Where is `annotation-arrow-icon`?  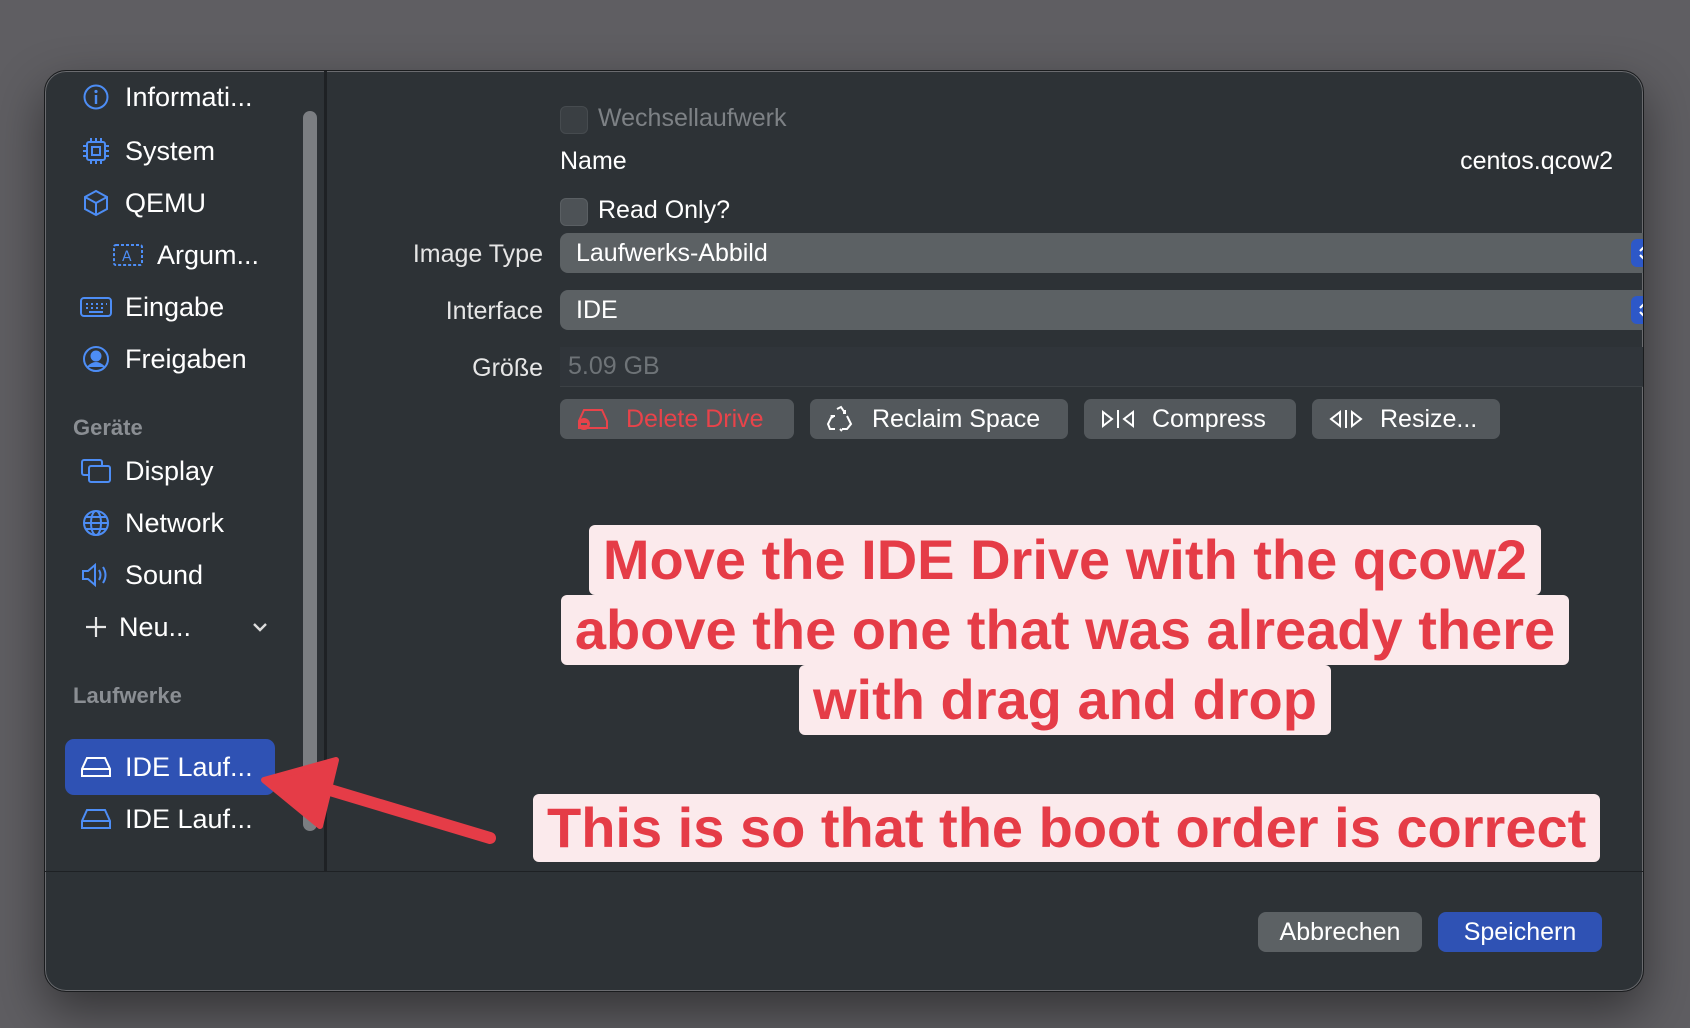 annotation-arrow-icon is located at coordinates (378, 800).